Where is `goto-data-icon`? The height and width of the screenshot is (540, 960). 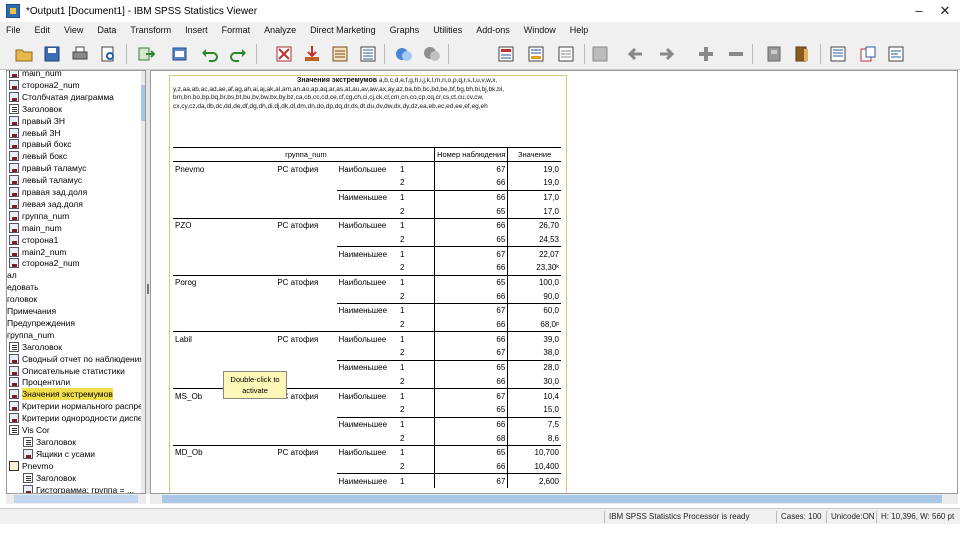 goto-data-icon is located at coordinates (284, 54).